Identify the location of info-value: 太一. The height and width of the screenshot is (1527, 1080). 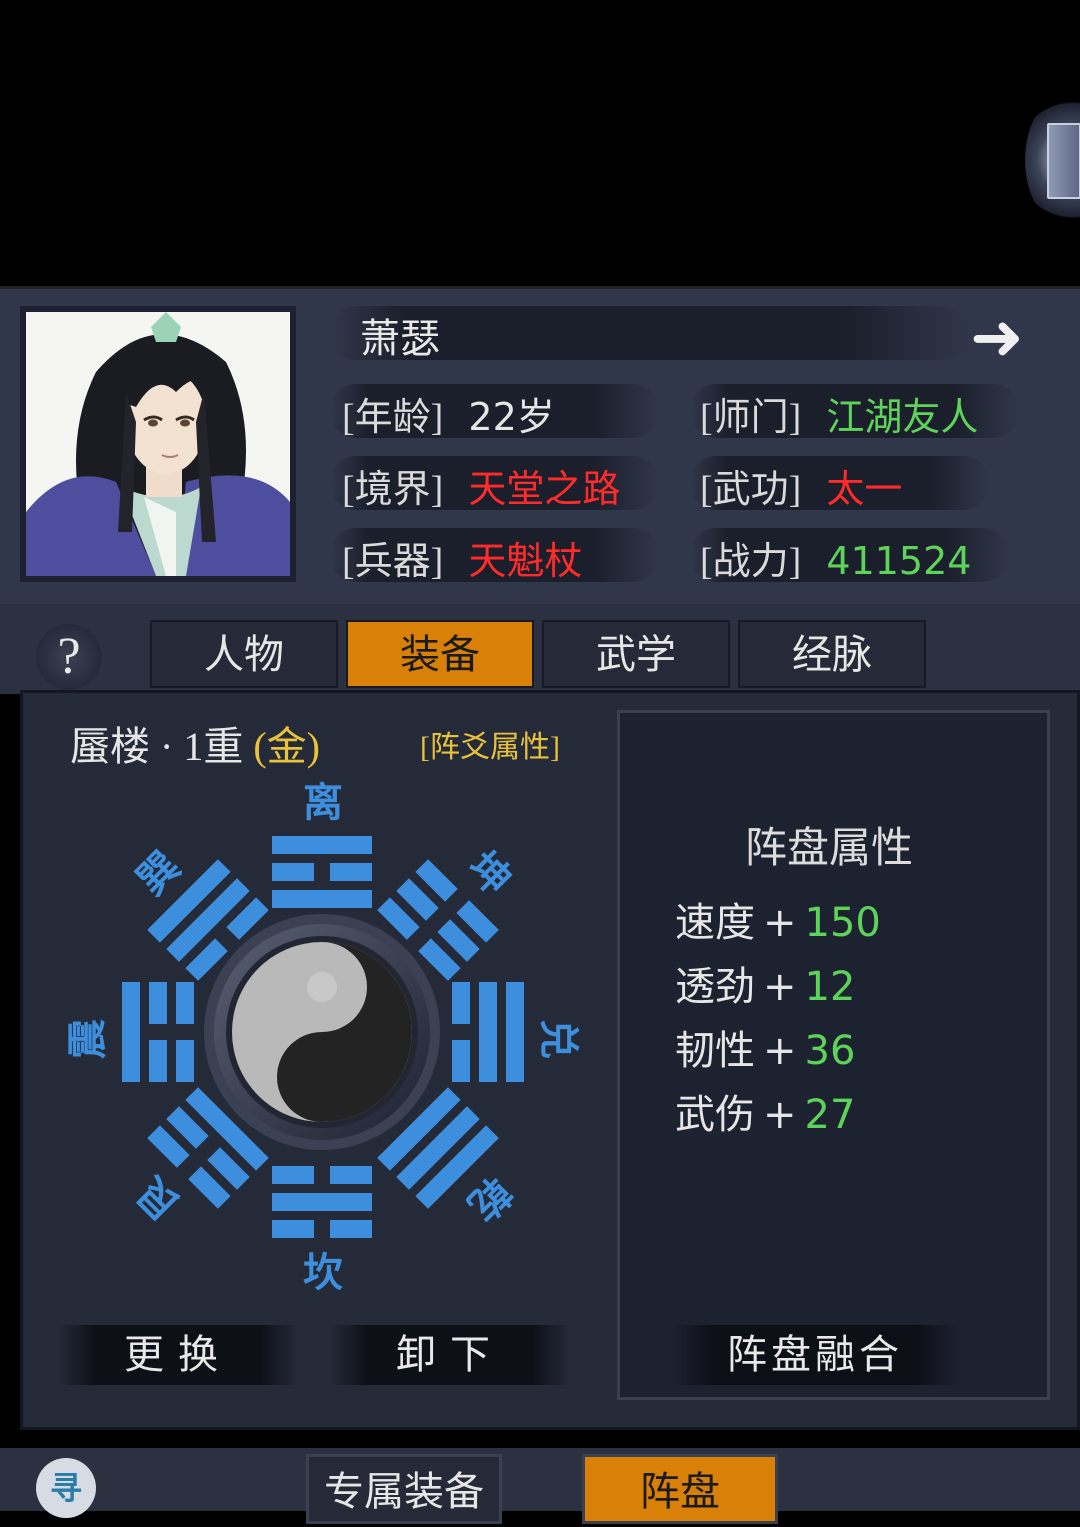
(864, 489).